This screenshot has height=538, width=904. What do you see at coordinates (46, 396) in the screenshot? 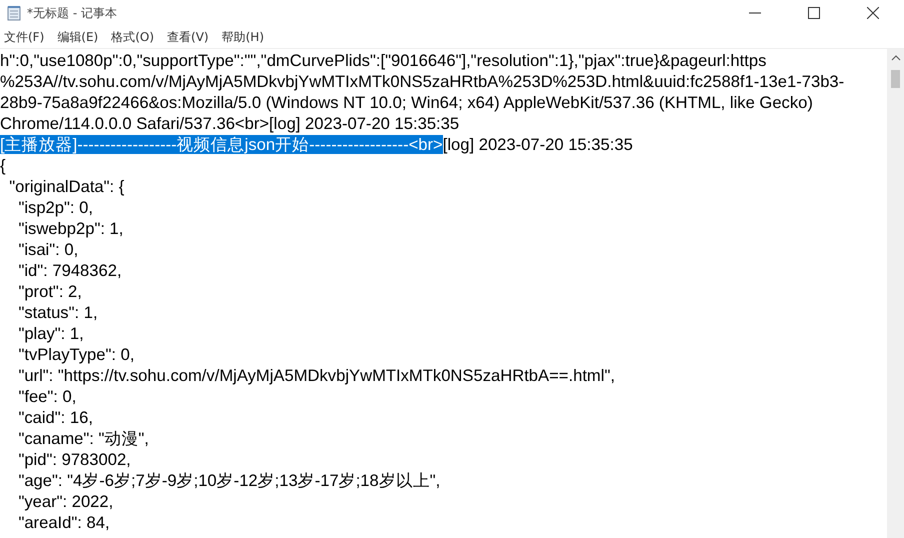
I see `text-line: "fee": 0,` at bounding box center [46, 396].